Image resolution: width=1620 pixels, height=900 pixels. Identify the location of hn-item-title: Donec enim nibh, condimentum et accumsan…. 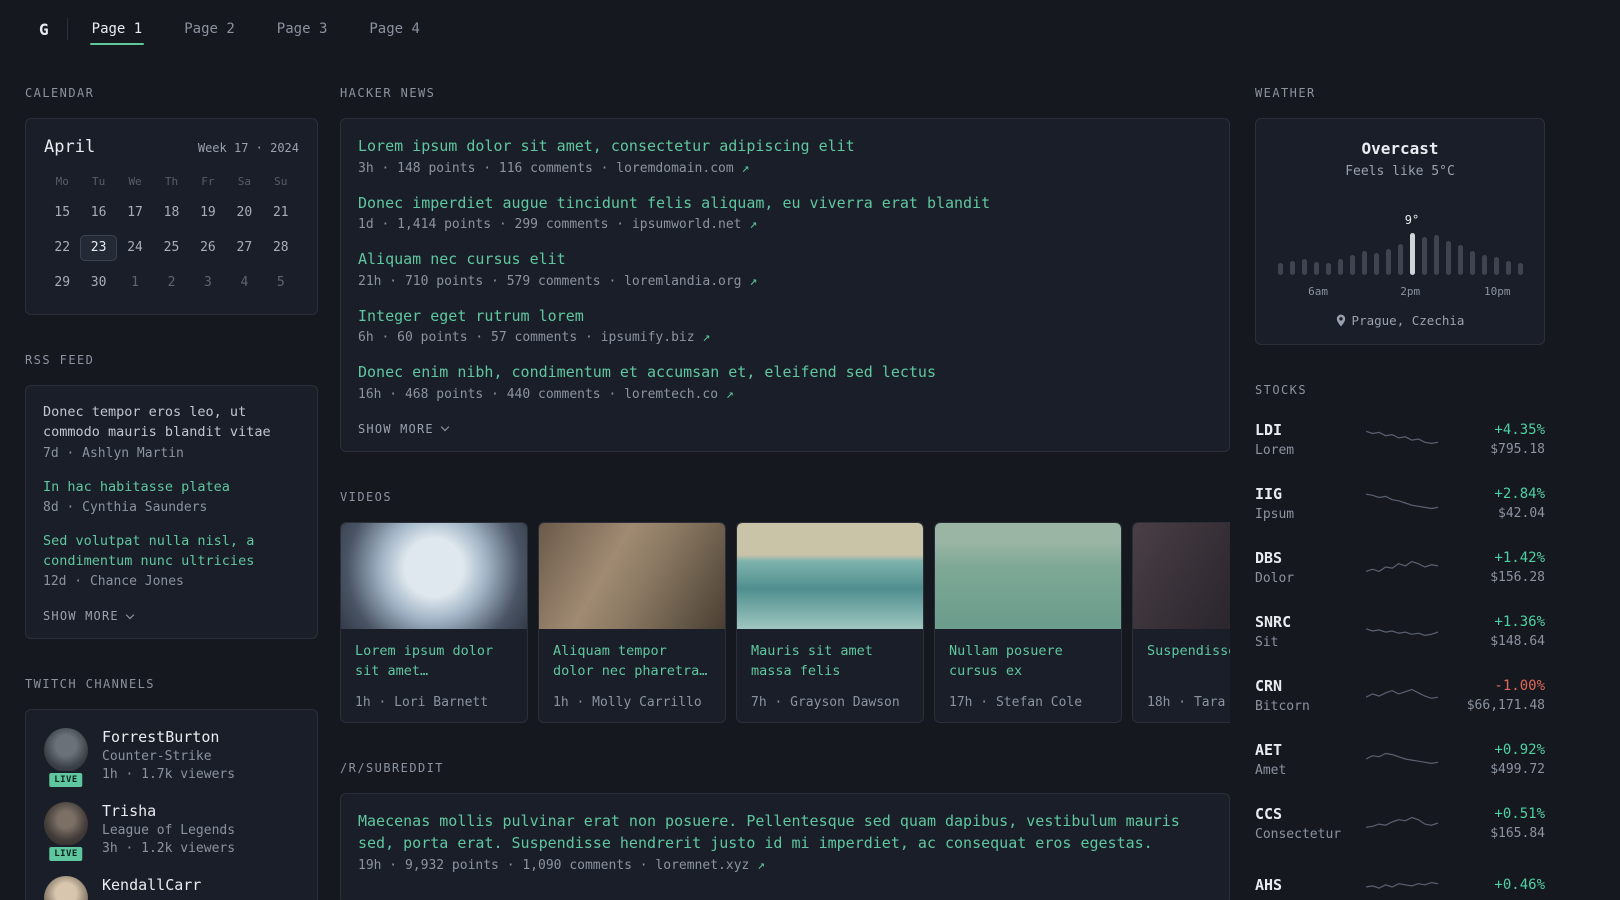
(785, 372).